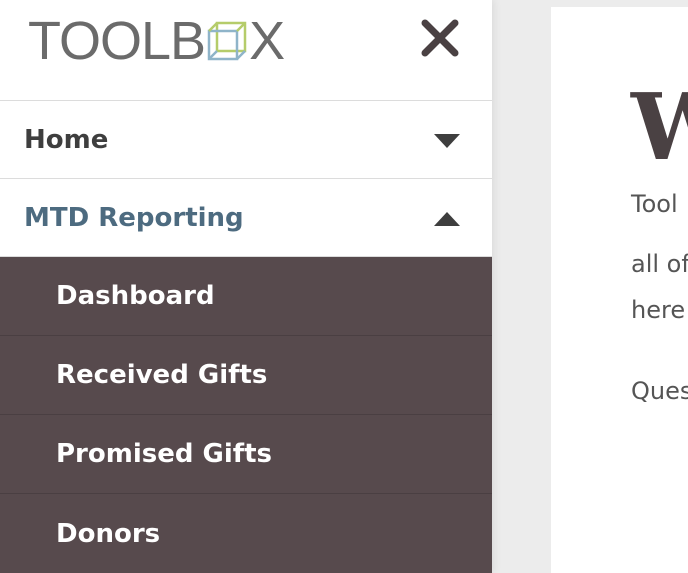  Describe the element at coordinates (659, 127) in the screenshot. I see `page-title: W` at that location.